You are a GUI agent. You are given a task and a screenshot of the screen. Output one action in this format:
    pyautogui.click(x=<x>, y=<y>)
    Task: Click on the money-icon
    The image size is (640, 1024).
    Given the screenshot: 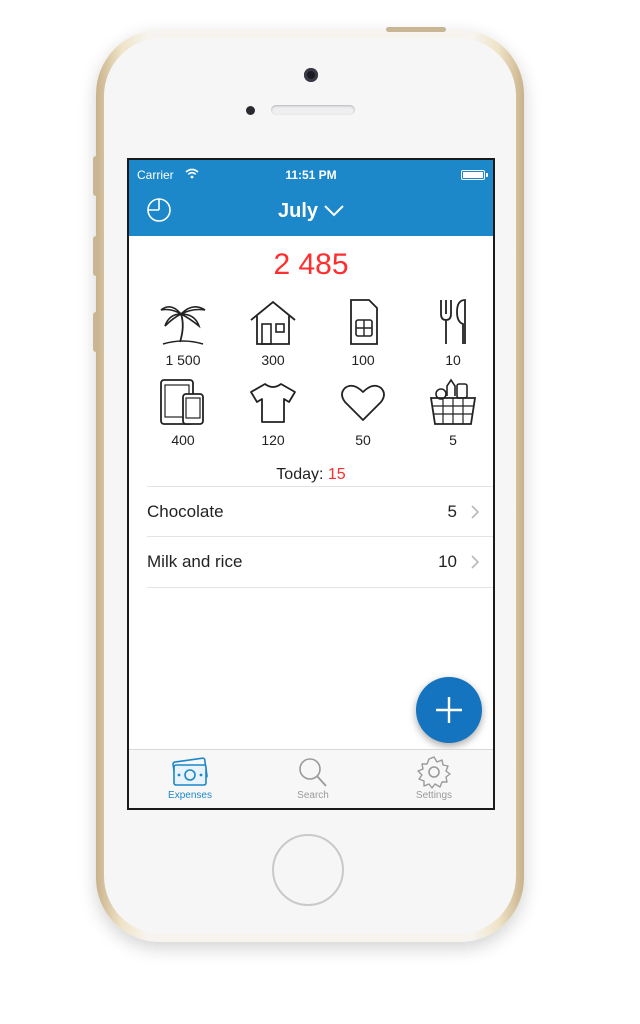 What is the action you would take?
    pyautogui.click(x=190, y=771)
    